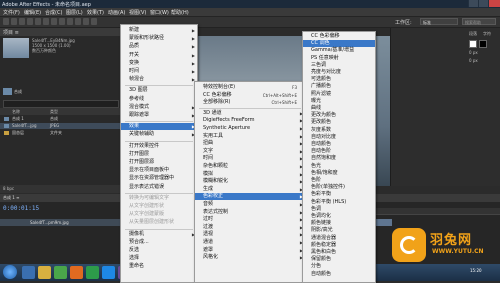  What do you see at coordinates (250, 181) in the screenshot?
I see `menu-item: 模糊和锐化▶` at bounding box center [250, 181].